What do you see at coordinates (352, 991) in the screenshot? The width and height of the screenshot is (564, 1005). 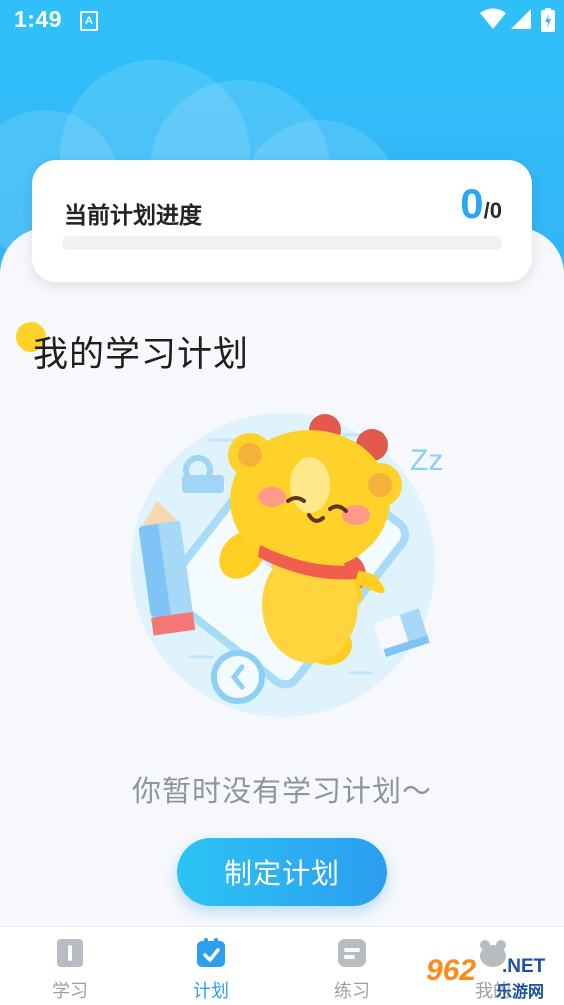 I see `nav-label-practice: 练习` at bounding box center [352, 991].